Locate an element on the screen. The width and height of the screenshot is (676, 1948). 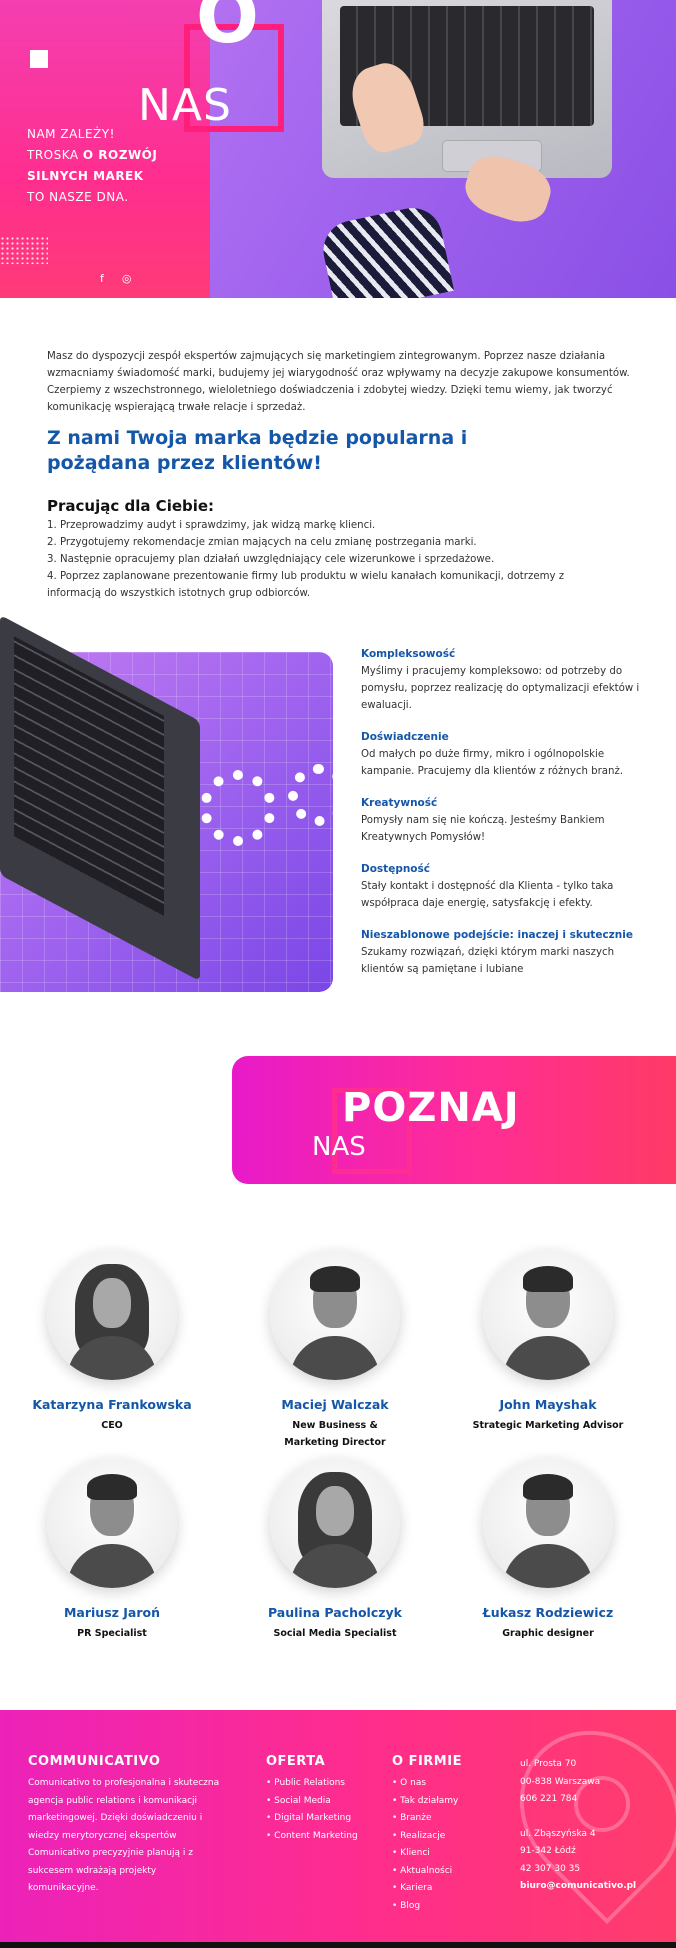
member-name: Maciej Walczak is located at coordinates (335, 1404).